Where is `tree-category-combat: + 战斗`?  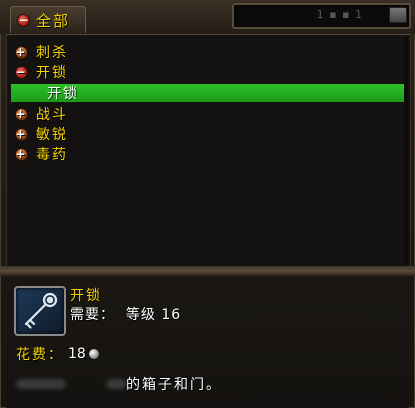
tree-category-combat: + 战斗 is located at coordinates (41, 114).